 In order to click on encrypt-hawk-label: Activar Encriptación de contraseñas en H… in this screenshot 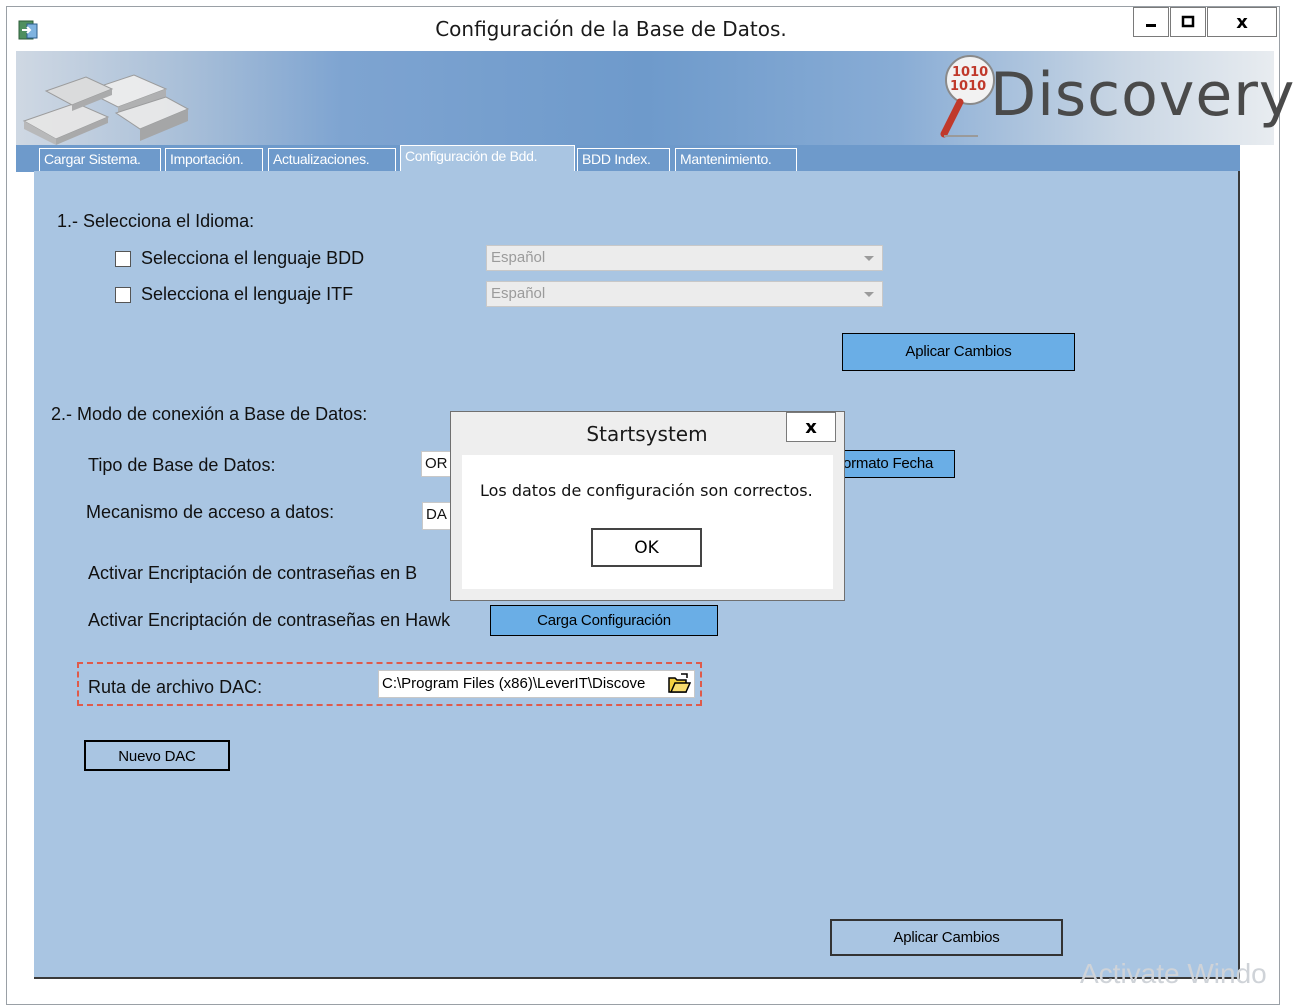, I will do `click(269, 620)`.